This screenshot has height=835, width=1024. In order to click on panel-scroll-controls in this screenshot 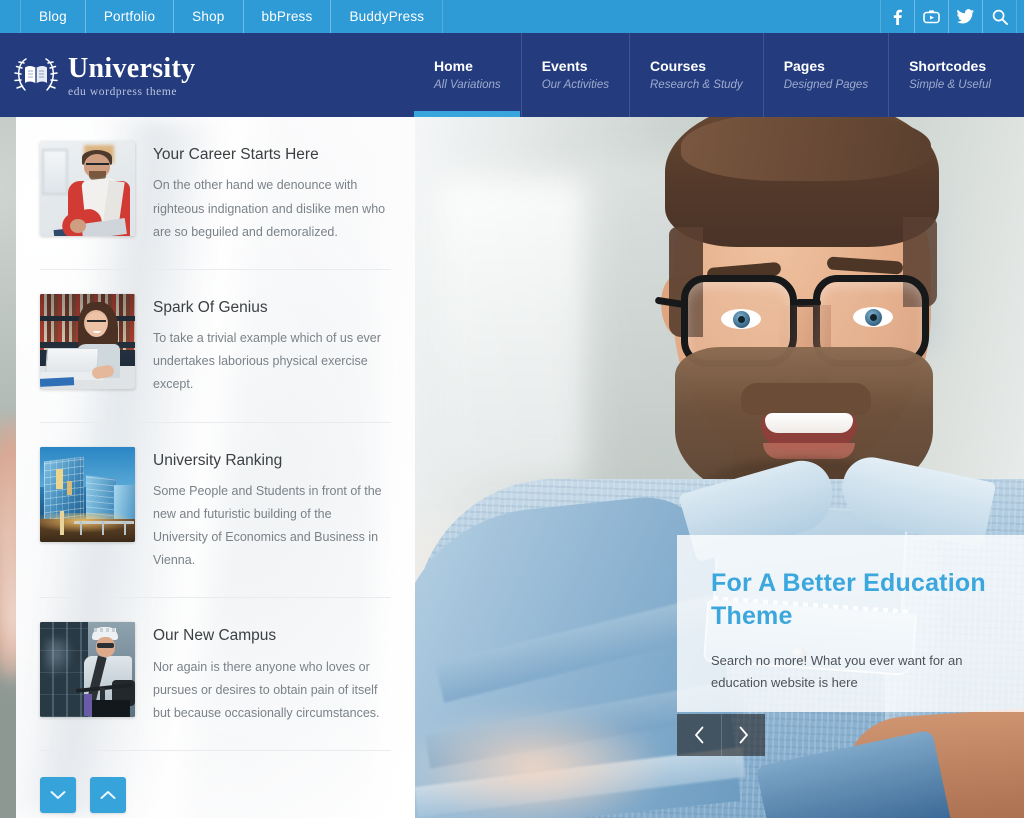, I will do `click(215, 782)`.